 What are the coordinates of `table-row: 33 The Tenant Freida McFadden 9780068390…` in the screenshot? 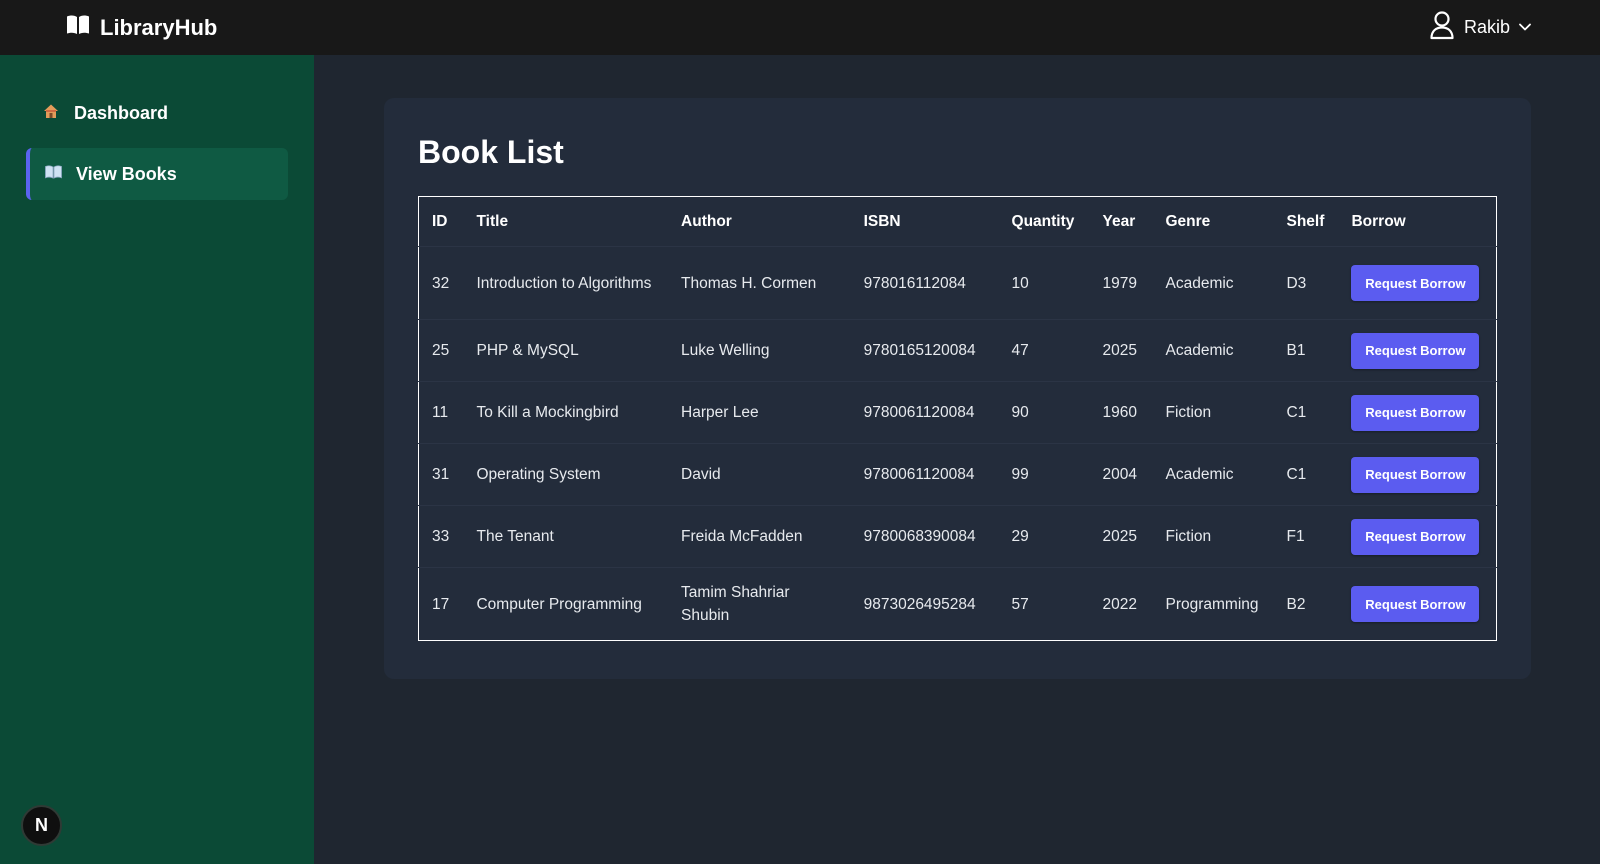 It's located at (957, 536).